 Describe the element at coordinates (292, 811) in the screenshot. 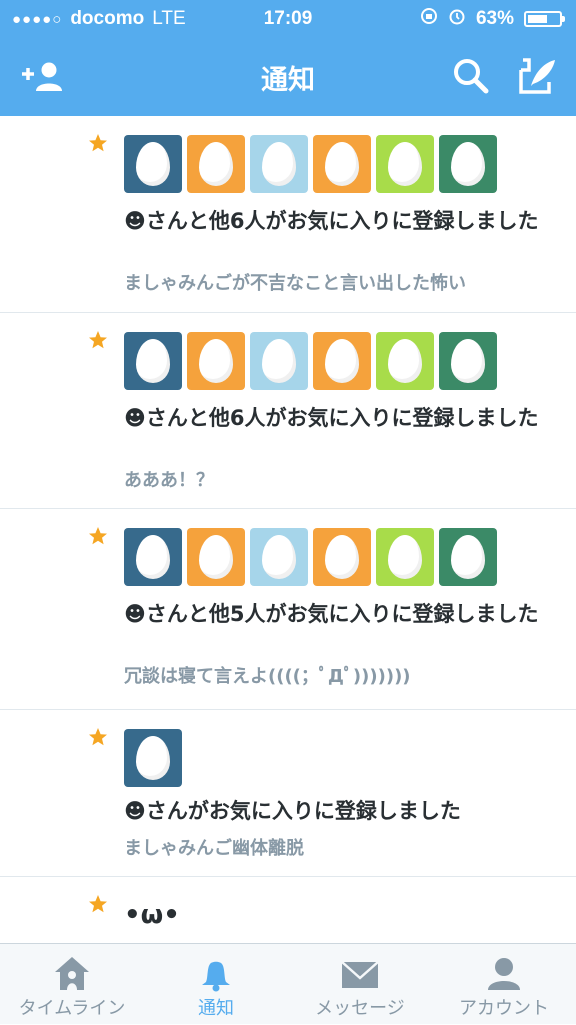

I see `notification-text: ☻さんがお気に入りに登録しました` at that location.